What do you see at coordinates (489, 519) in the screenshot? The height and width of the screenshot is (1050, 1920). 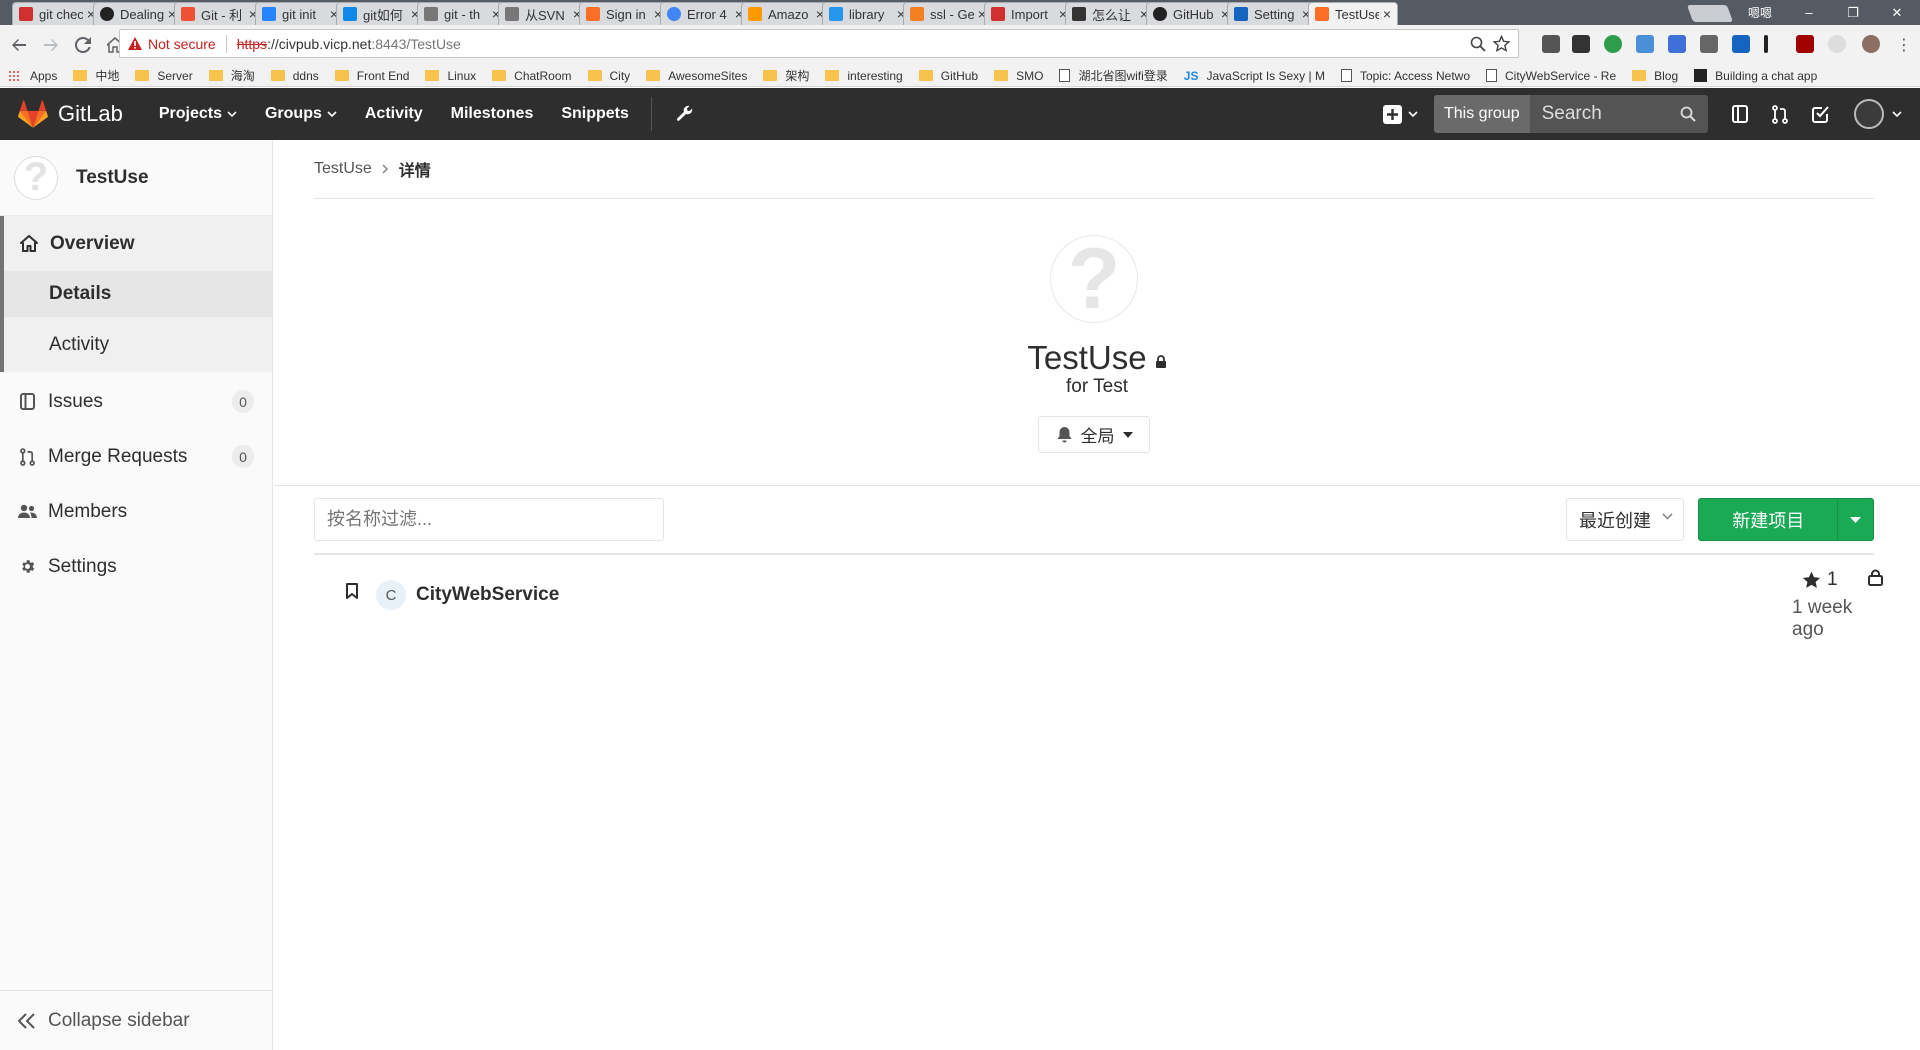 I see `filter-by-name-input` at bounding box center [489, 519].